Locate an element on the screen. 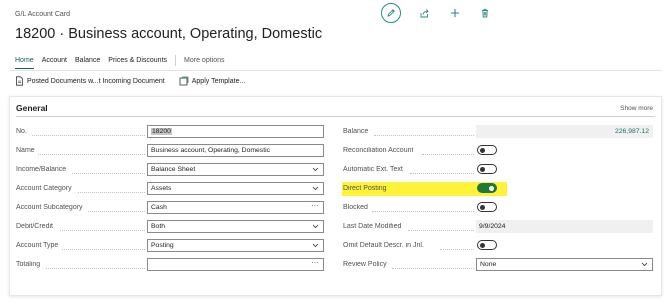 This screenshot has height=302, width=672. field-label-reconciliation-account: Reconciliation Account is located at coordinates (378, 150).